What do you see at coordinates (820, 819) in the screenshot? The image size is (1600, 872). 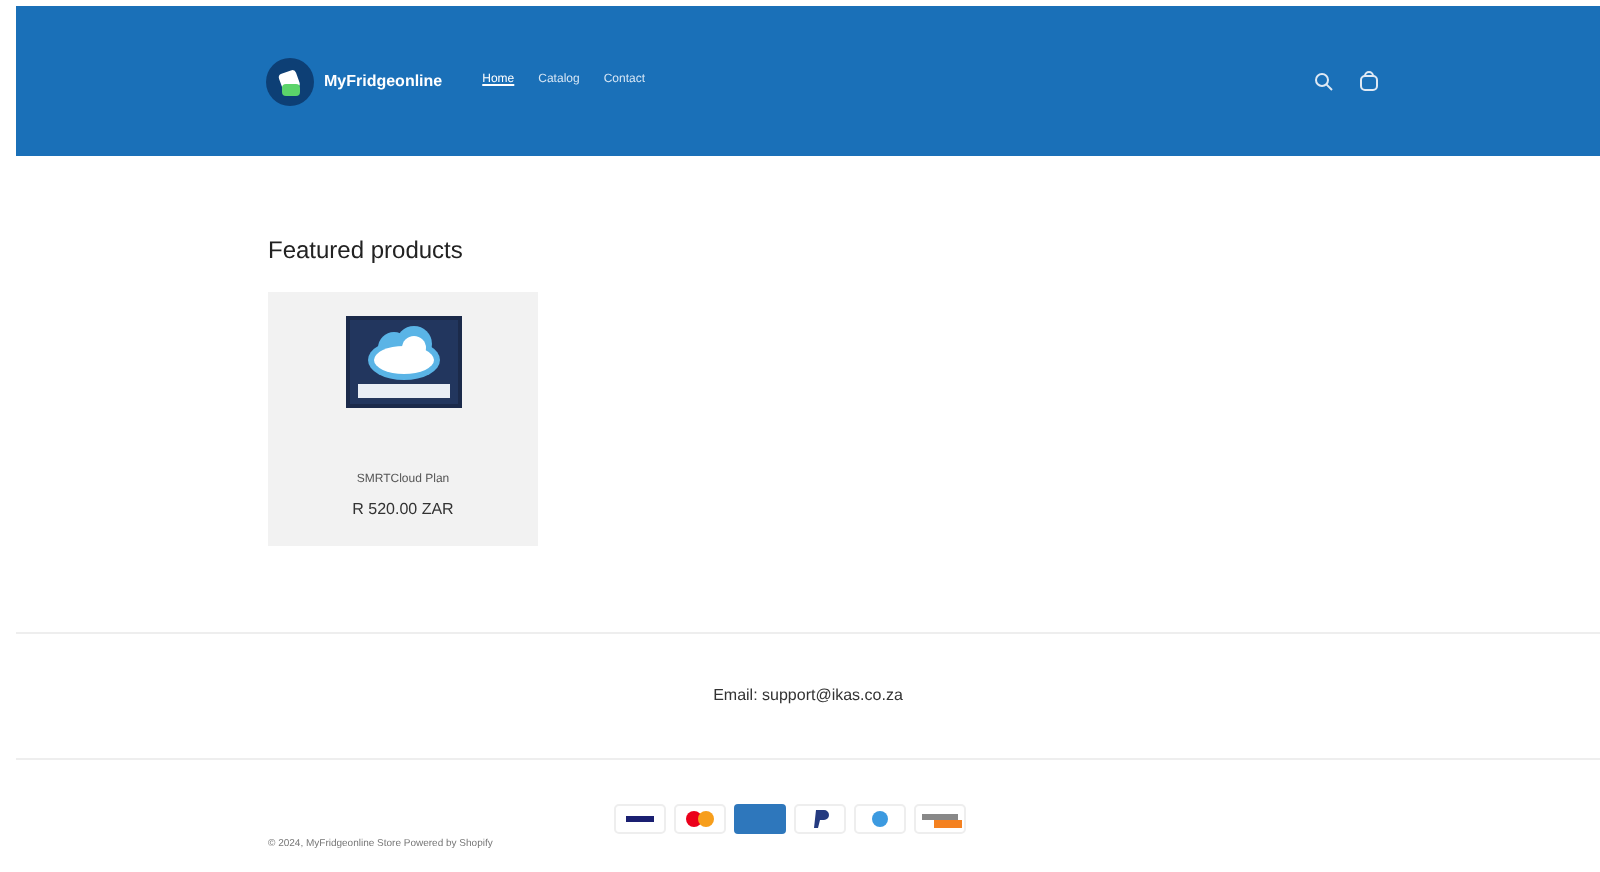 I see `paypal-icon` at bounding box center [820, 819].